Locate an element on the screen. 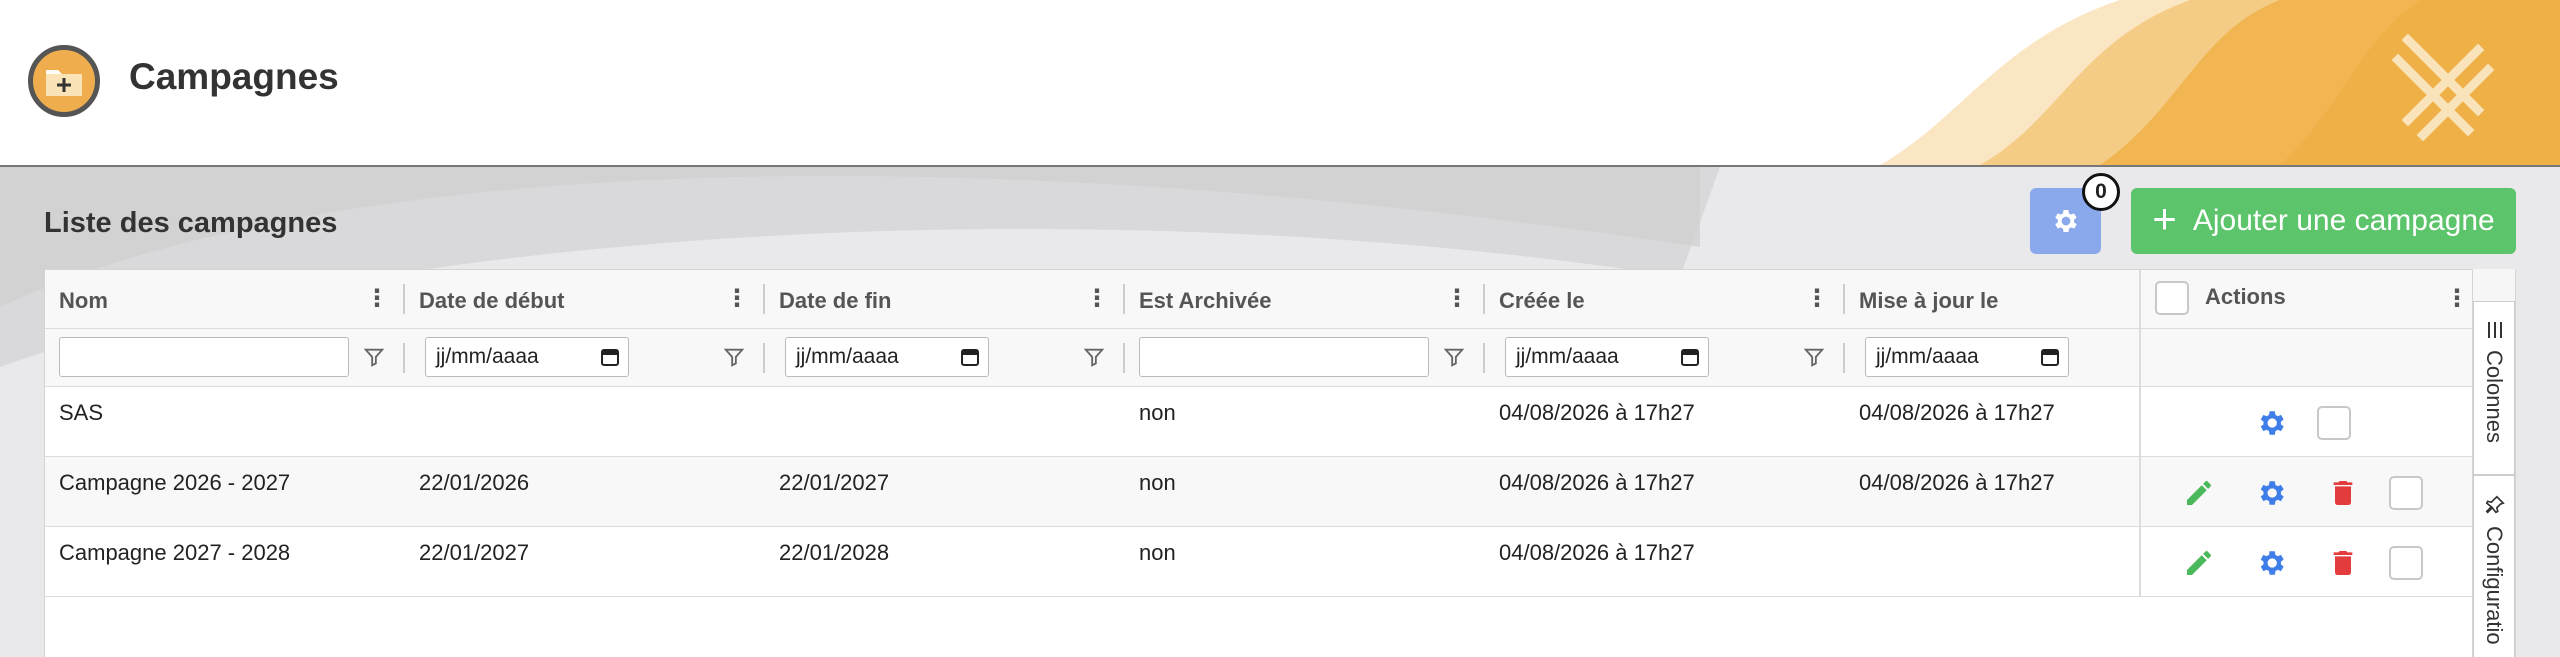  tab-label: Configuratio is located at coordinates (2494, 585).